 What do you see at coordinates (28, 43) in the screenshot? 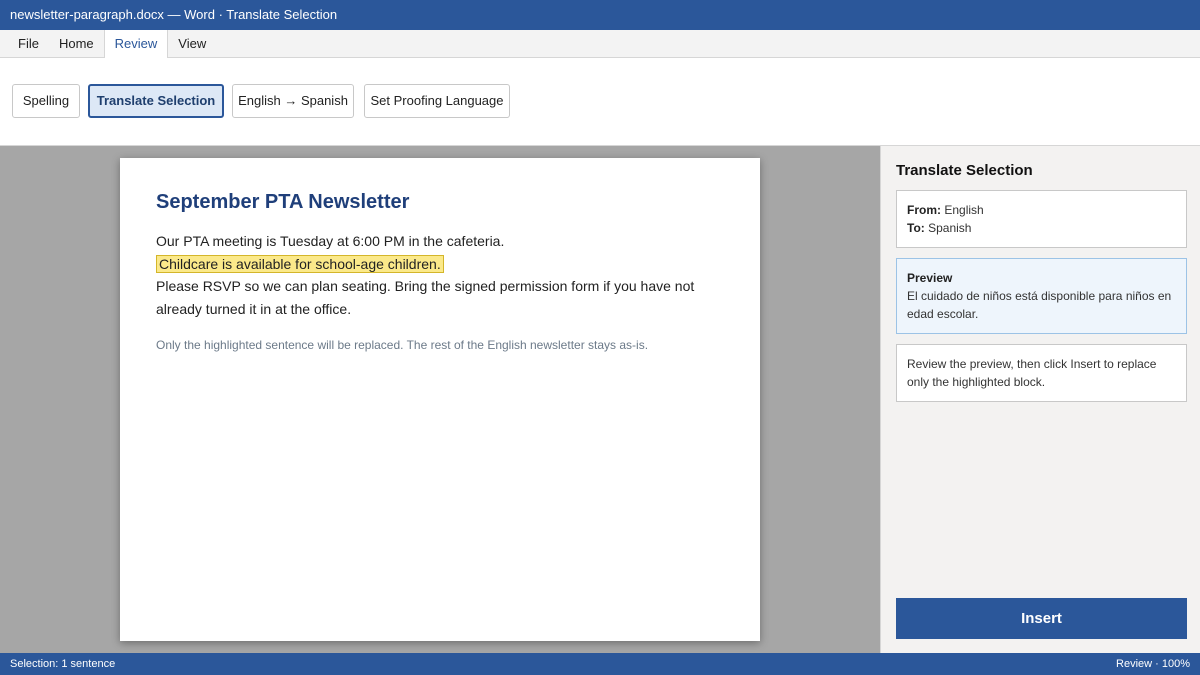
I see `tab-file: File` at bounding box center [28, 43].